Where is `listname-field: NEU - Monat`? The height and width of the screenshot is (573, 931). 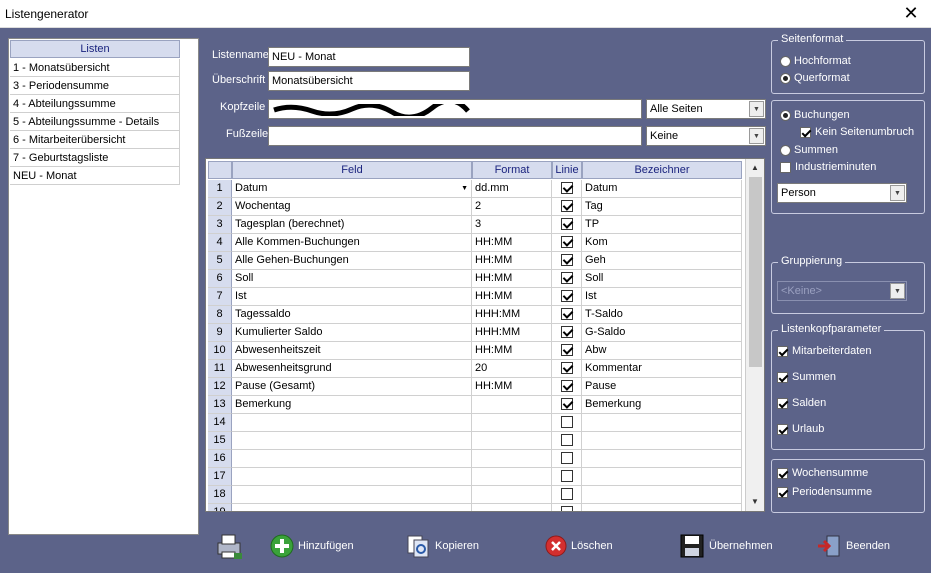
listname-field: NEU - Monat is located at coordinates (369, 57).